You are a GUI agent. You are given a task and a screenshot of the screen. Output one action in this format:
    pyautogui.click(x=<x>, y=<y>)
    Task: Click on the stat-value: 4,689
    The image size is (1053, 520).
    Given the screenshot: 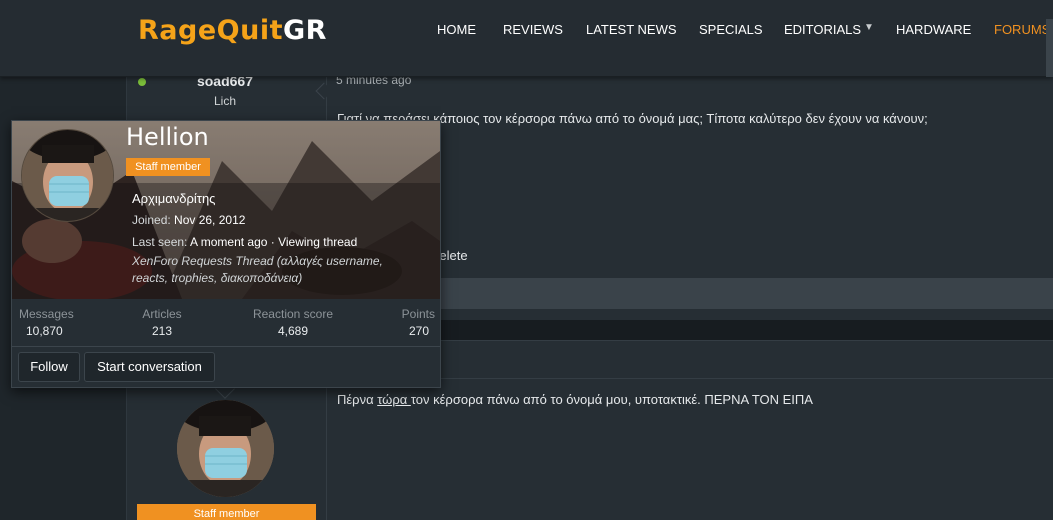 What is the action you would take?
    pyautogui.click(x=293, y=331)
    